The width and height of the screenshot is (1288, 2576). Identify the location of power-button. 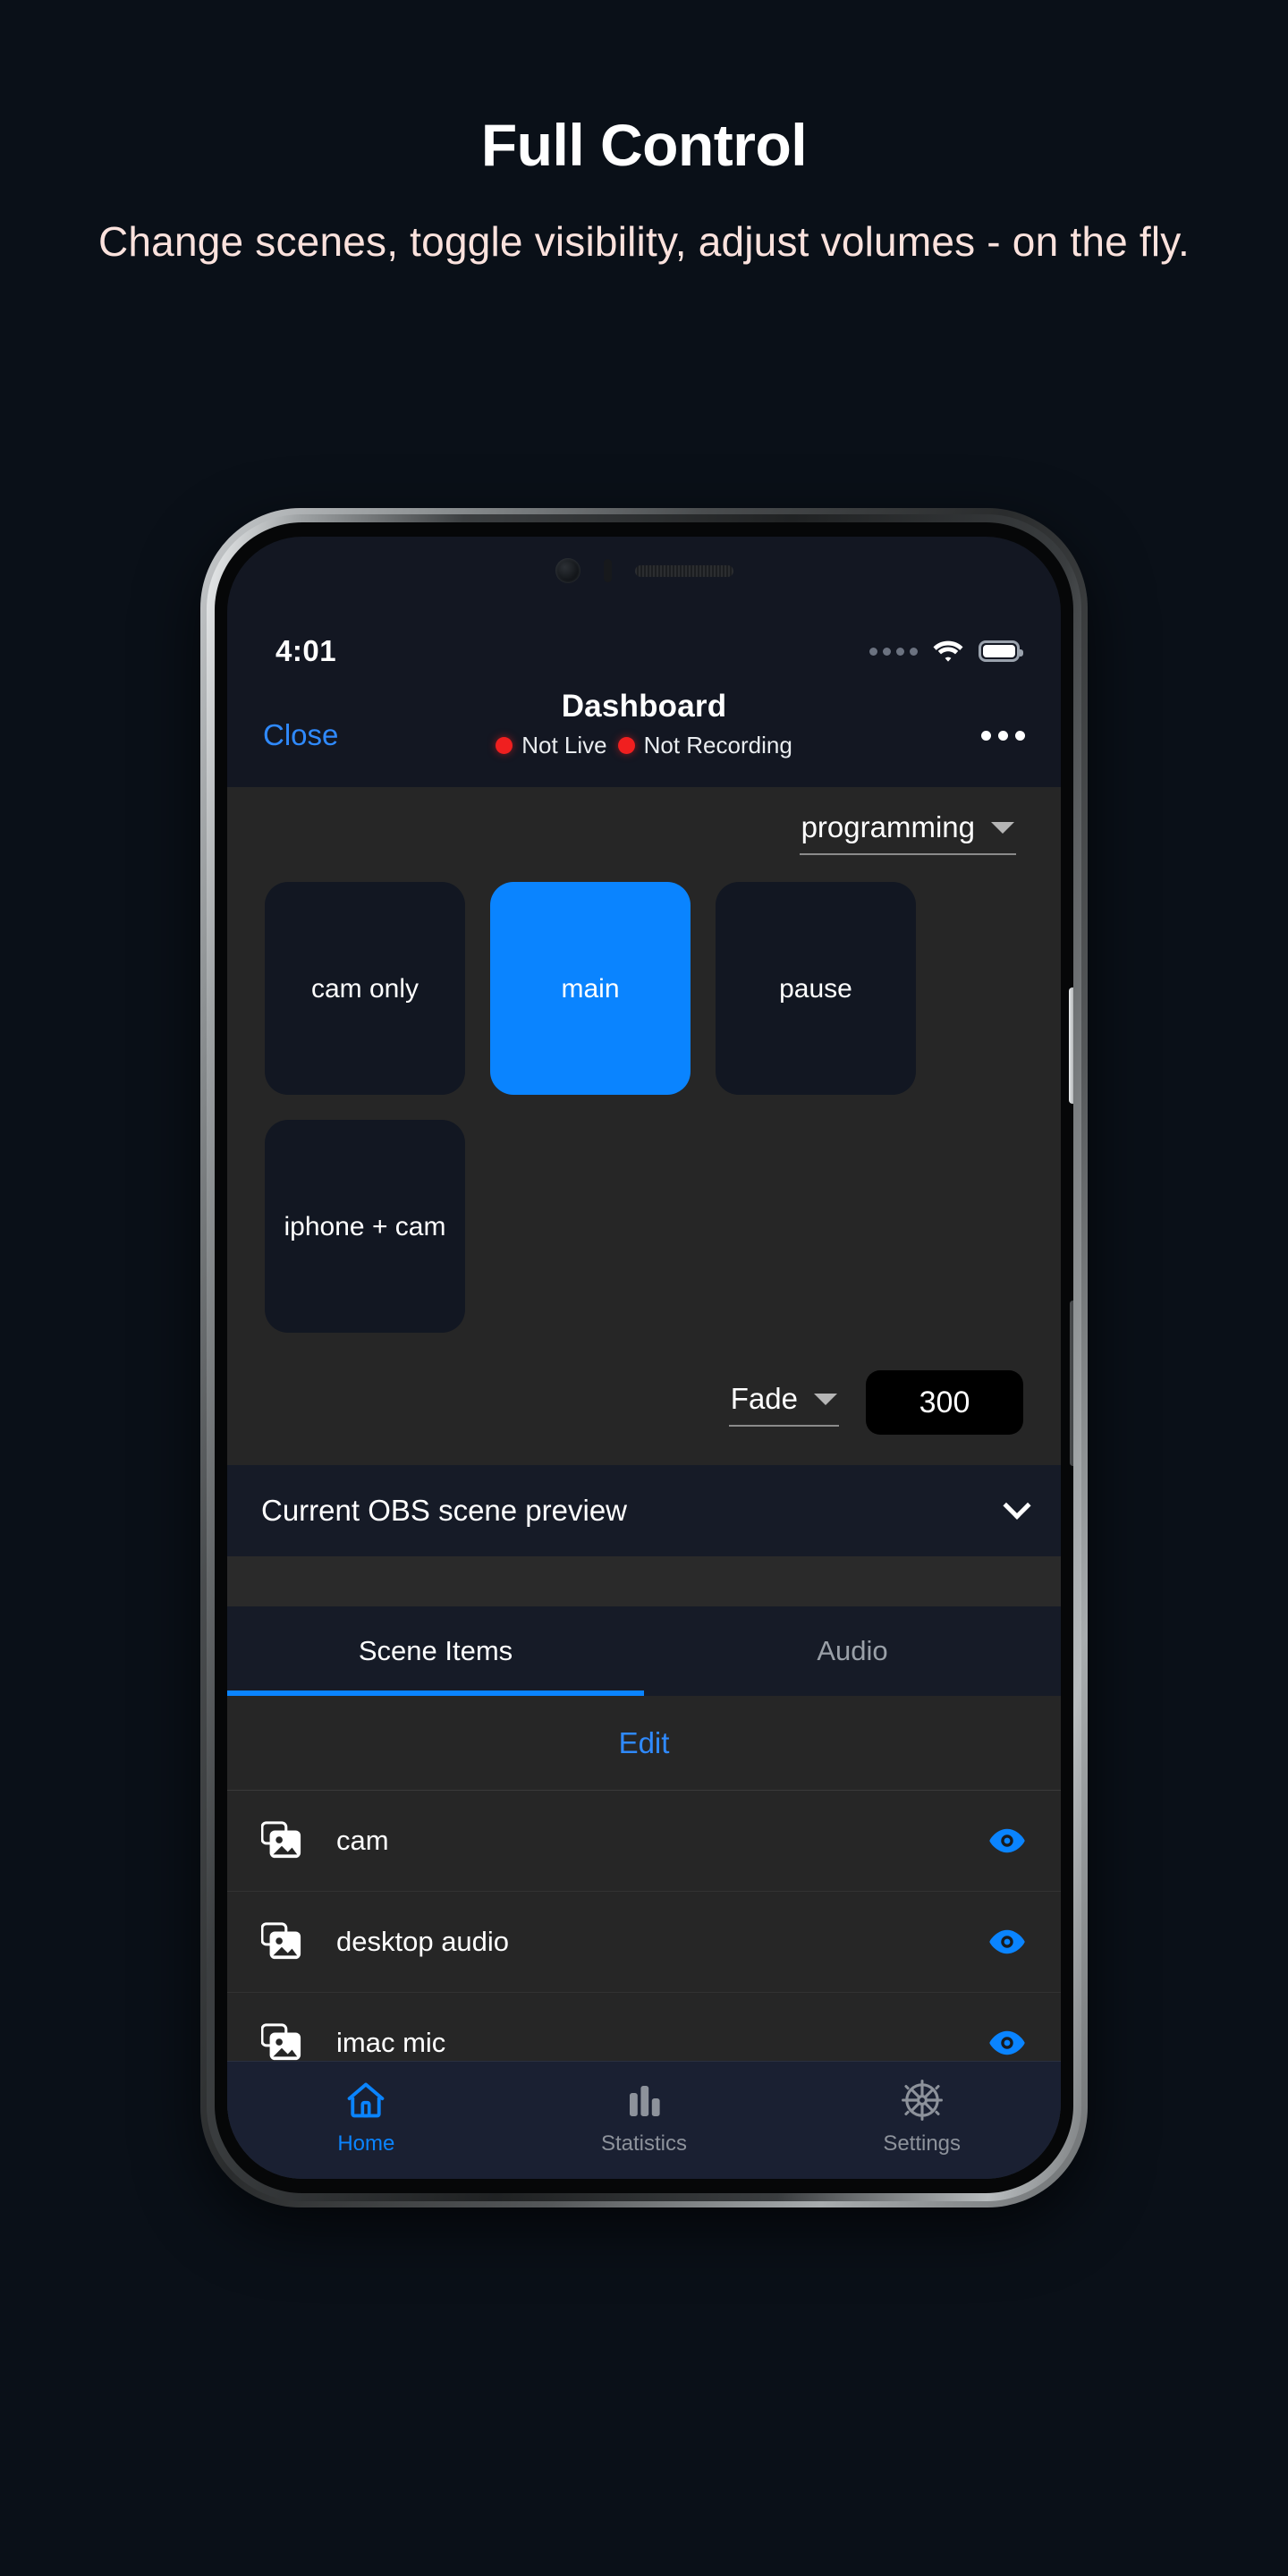
(1071, 1045).